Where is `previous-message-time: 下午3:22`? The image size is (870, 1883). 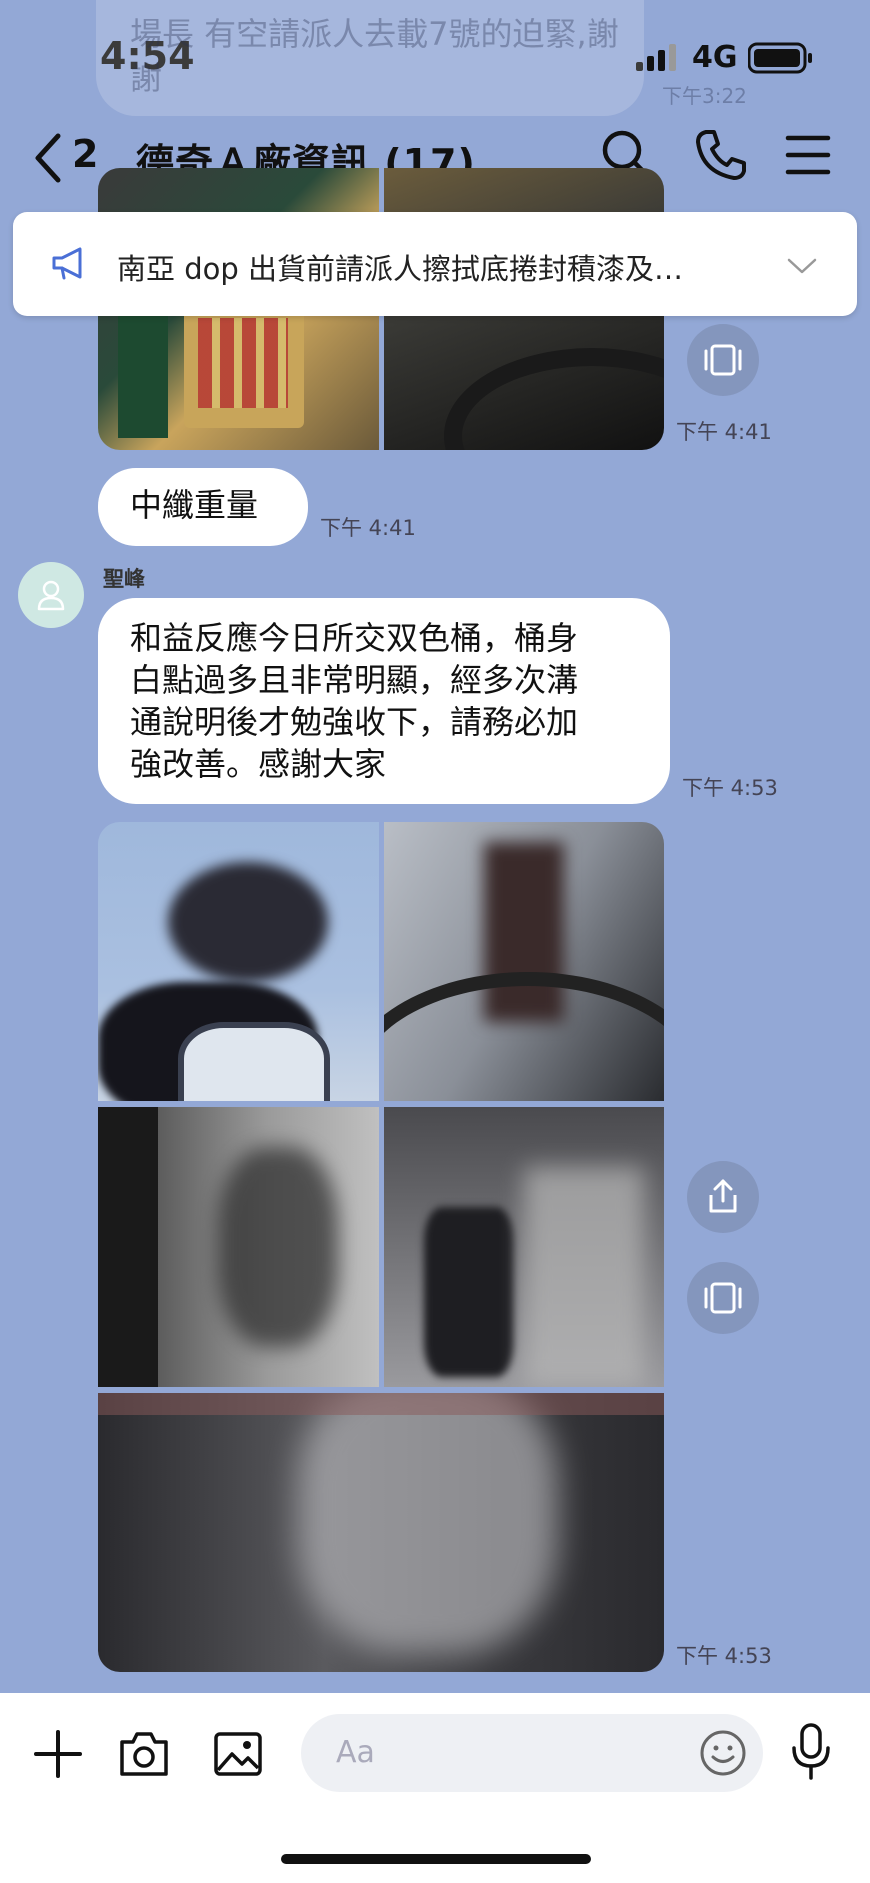 previous-message-time: 下午3:22 is located at coordinates (704, 96).